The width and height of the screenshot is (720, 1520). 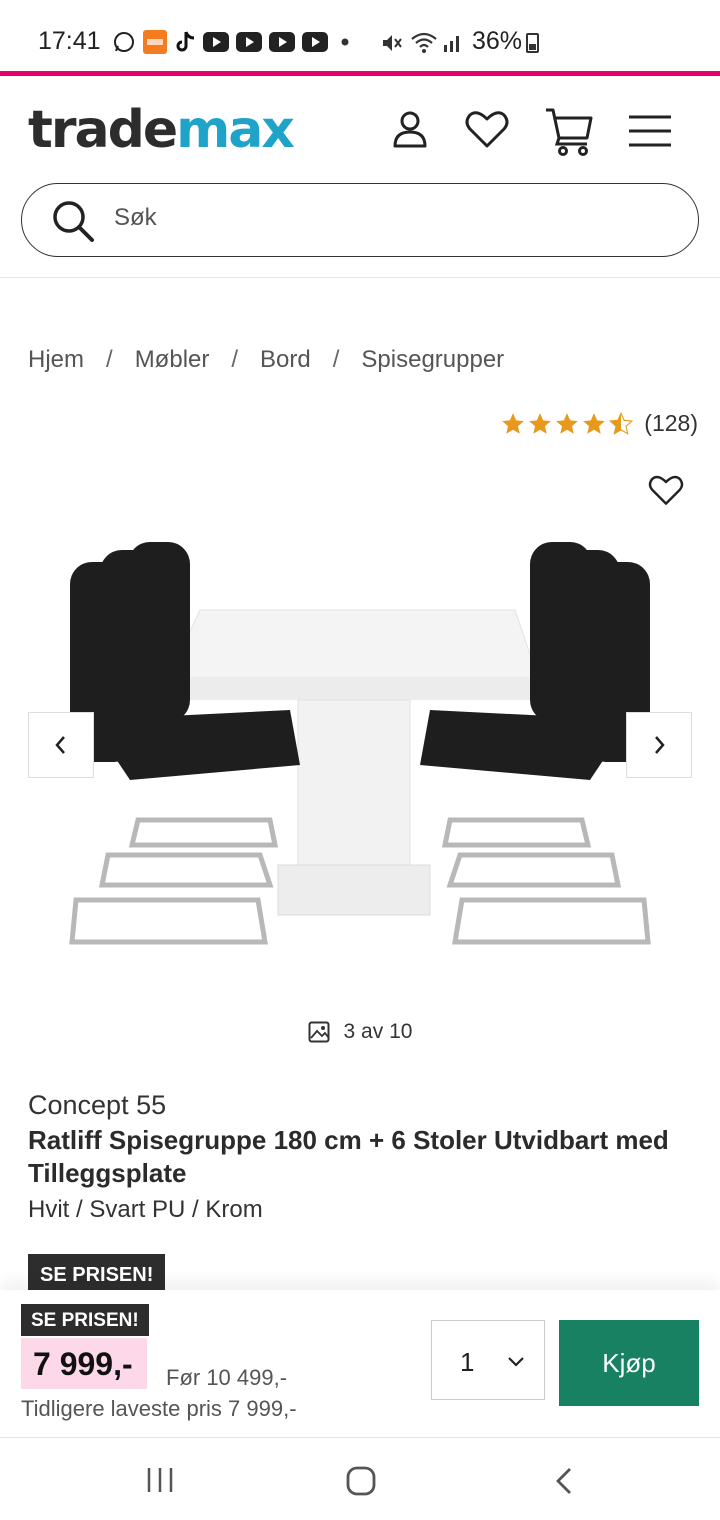 I want to click on breadcrumb-mobler: Møbler, so click(x=172, y=360).